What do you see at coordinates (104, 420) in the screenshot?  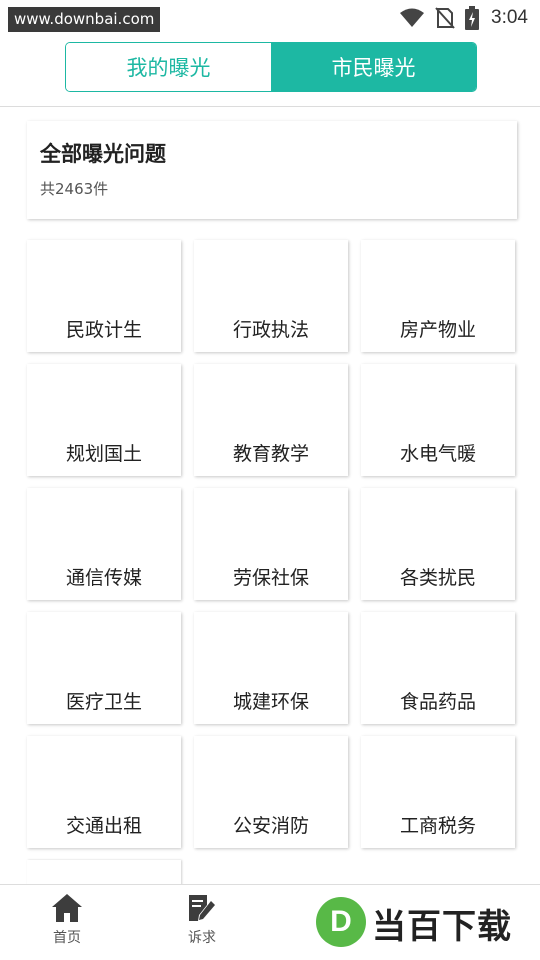 I see `category-card: 规划国土` at bounding box center [104, 420].